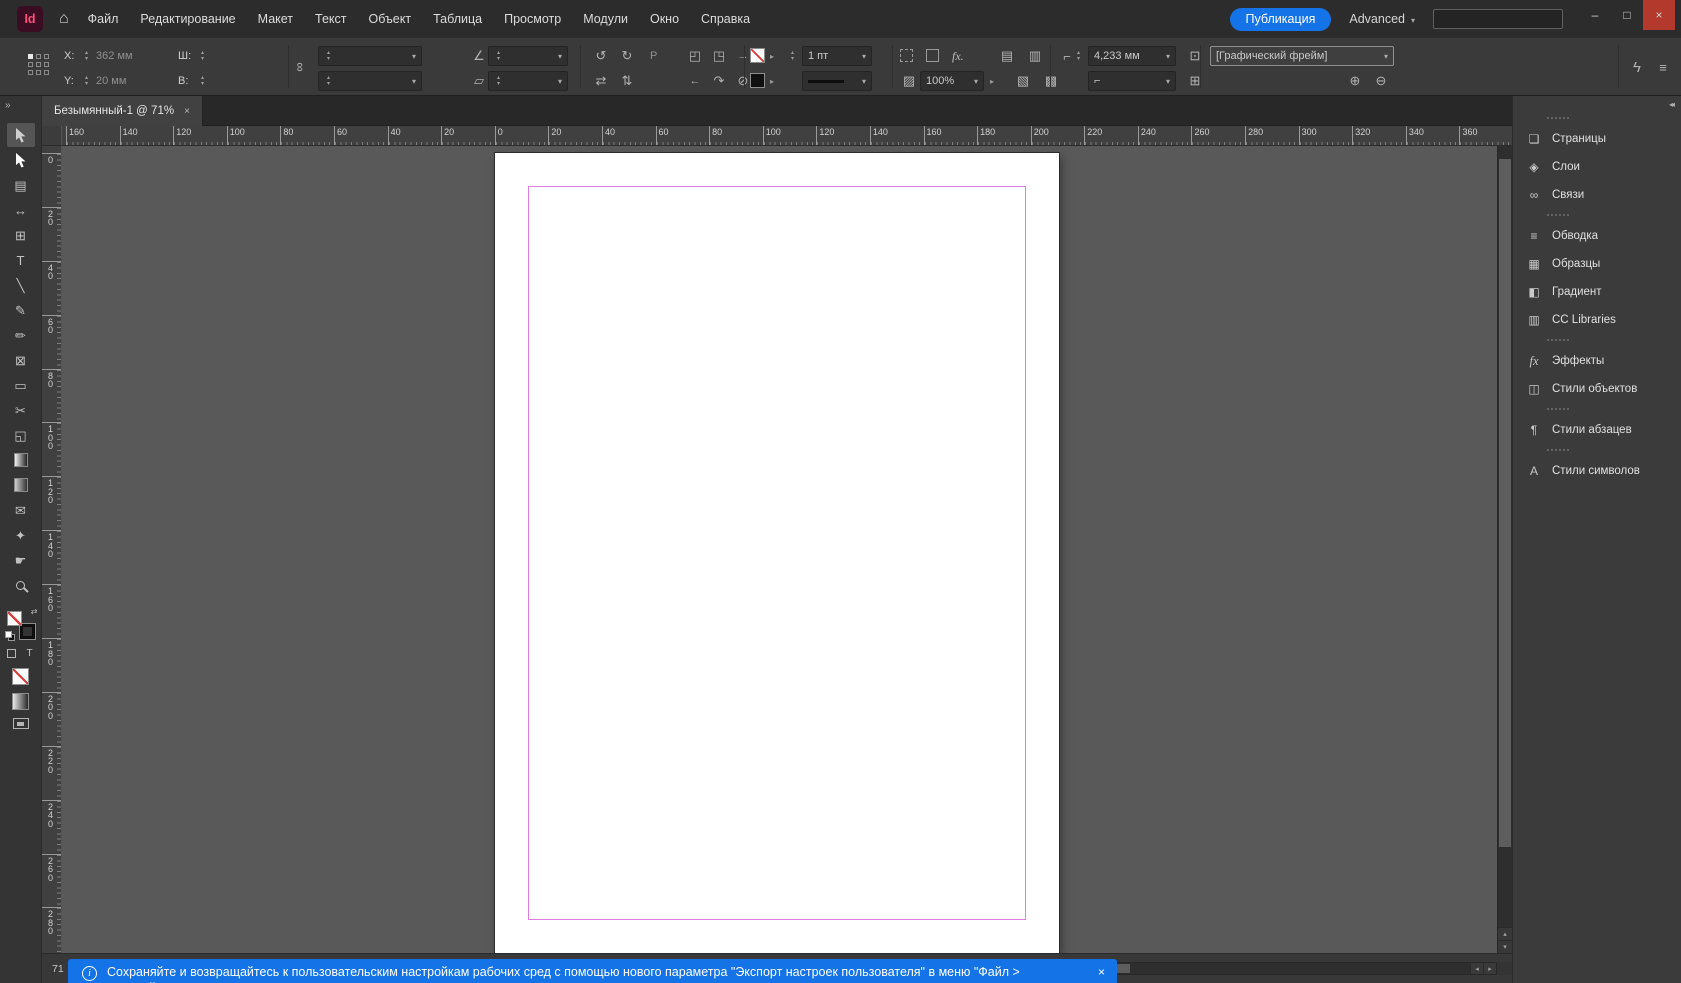  What do you see at coordinates (52, 136) in the screenshot?
I see `ruler-corner` at bounding box center [52, 136].